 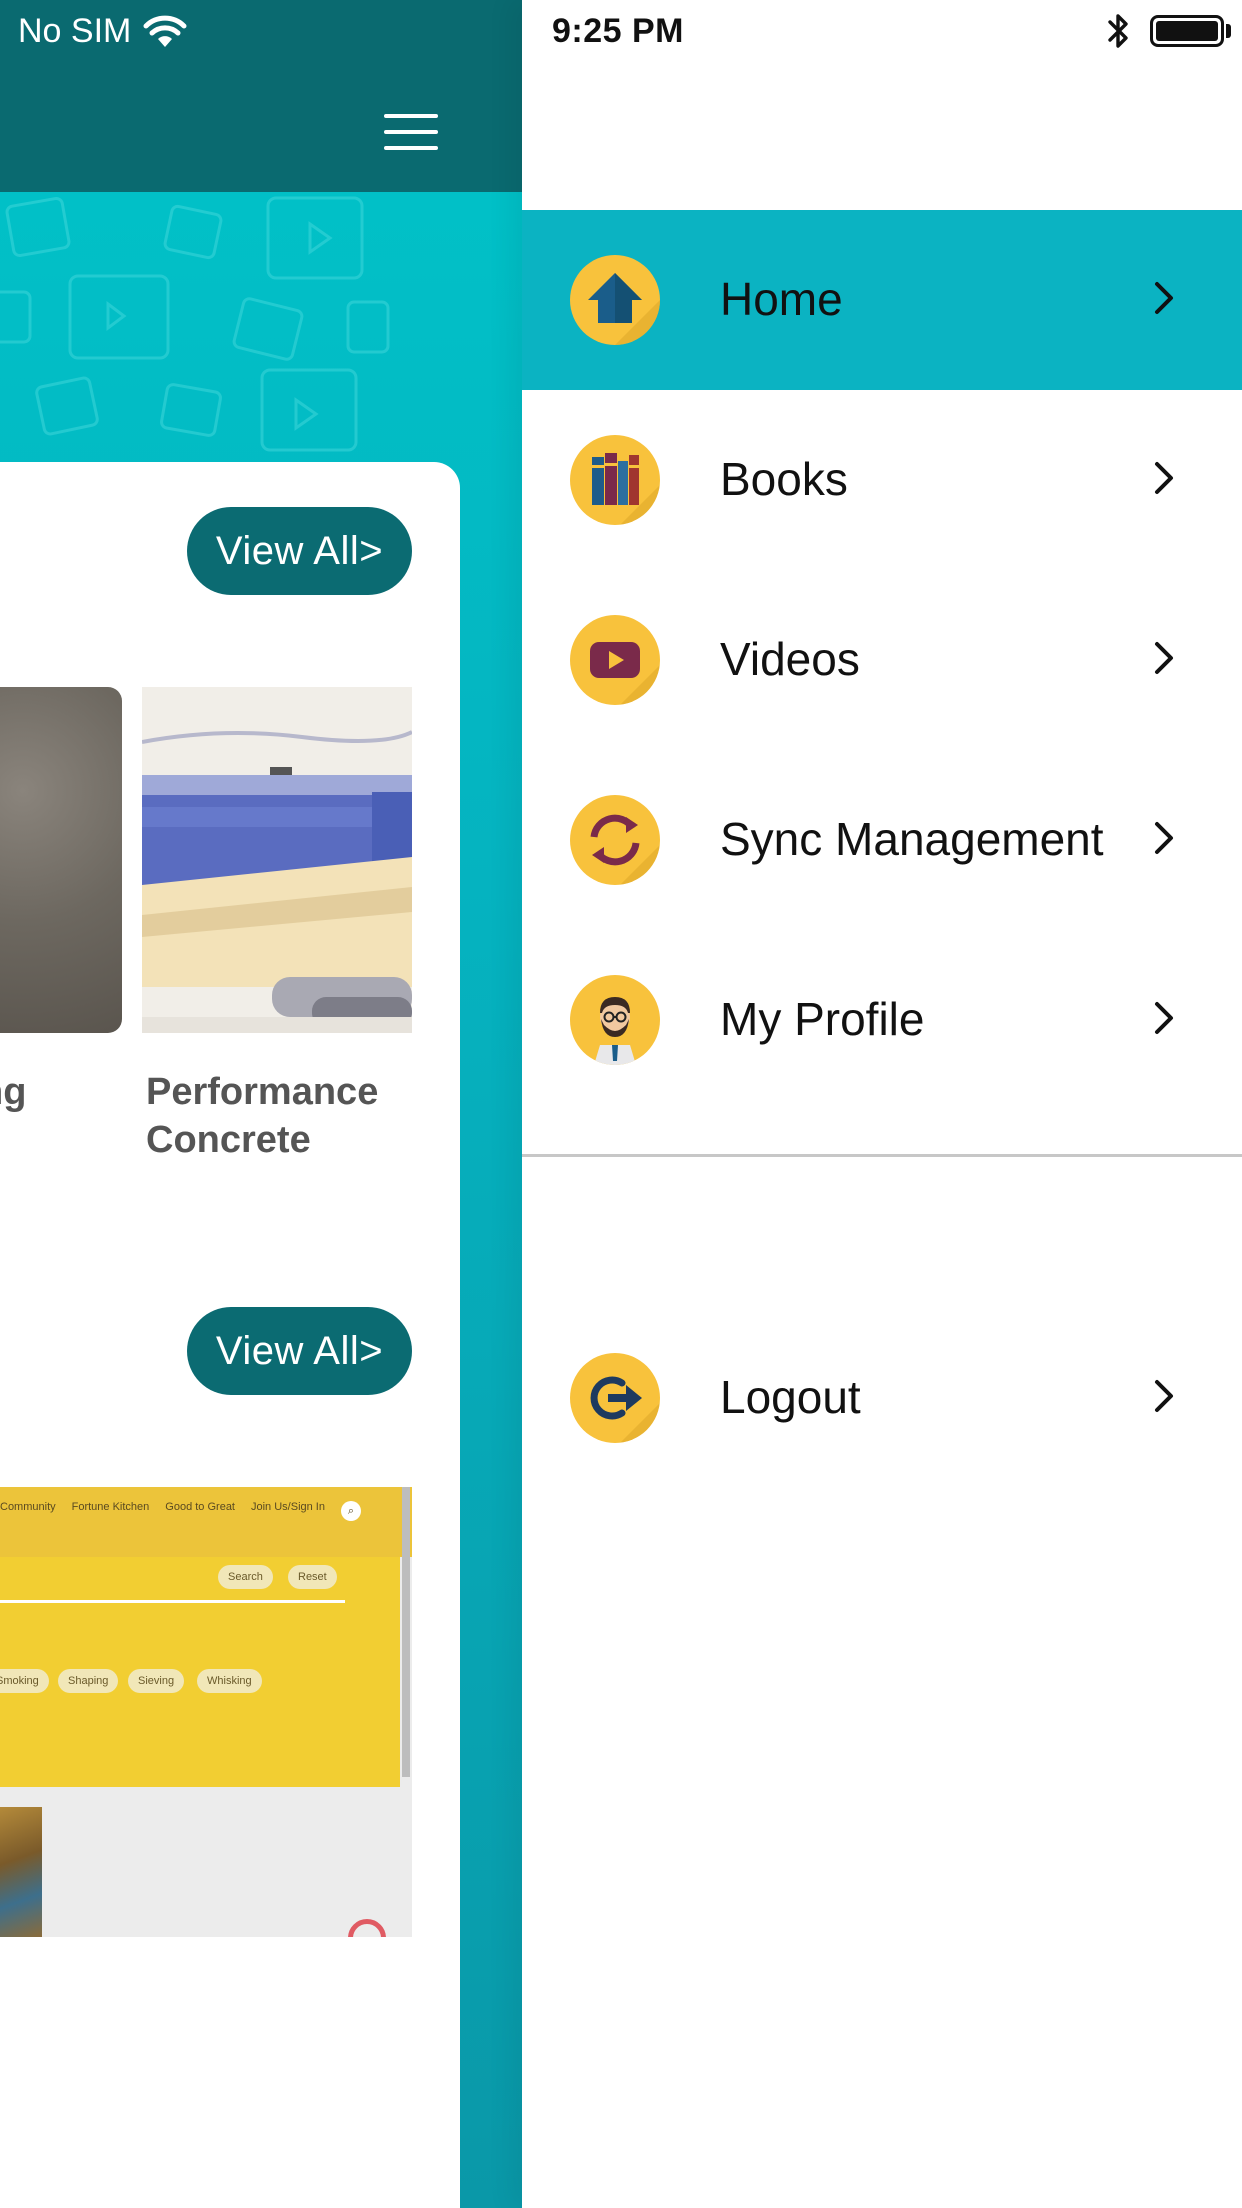 I want to click on profile-avatar-icon, so click(x=615, y=1020).